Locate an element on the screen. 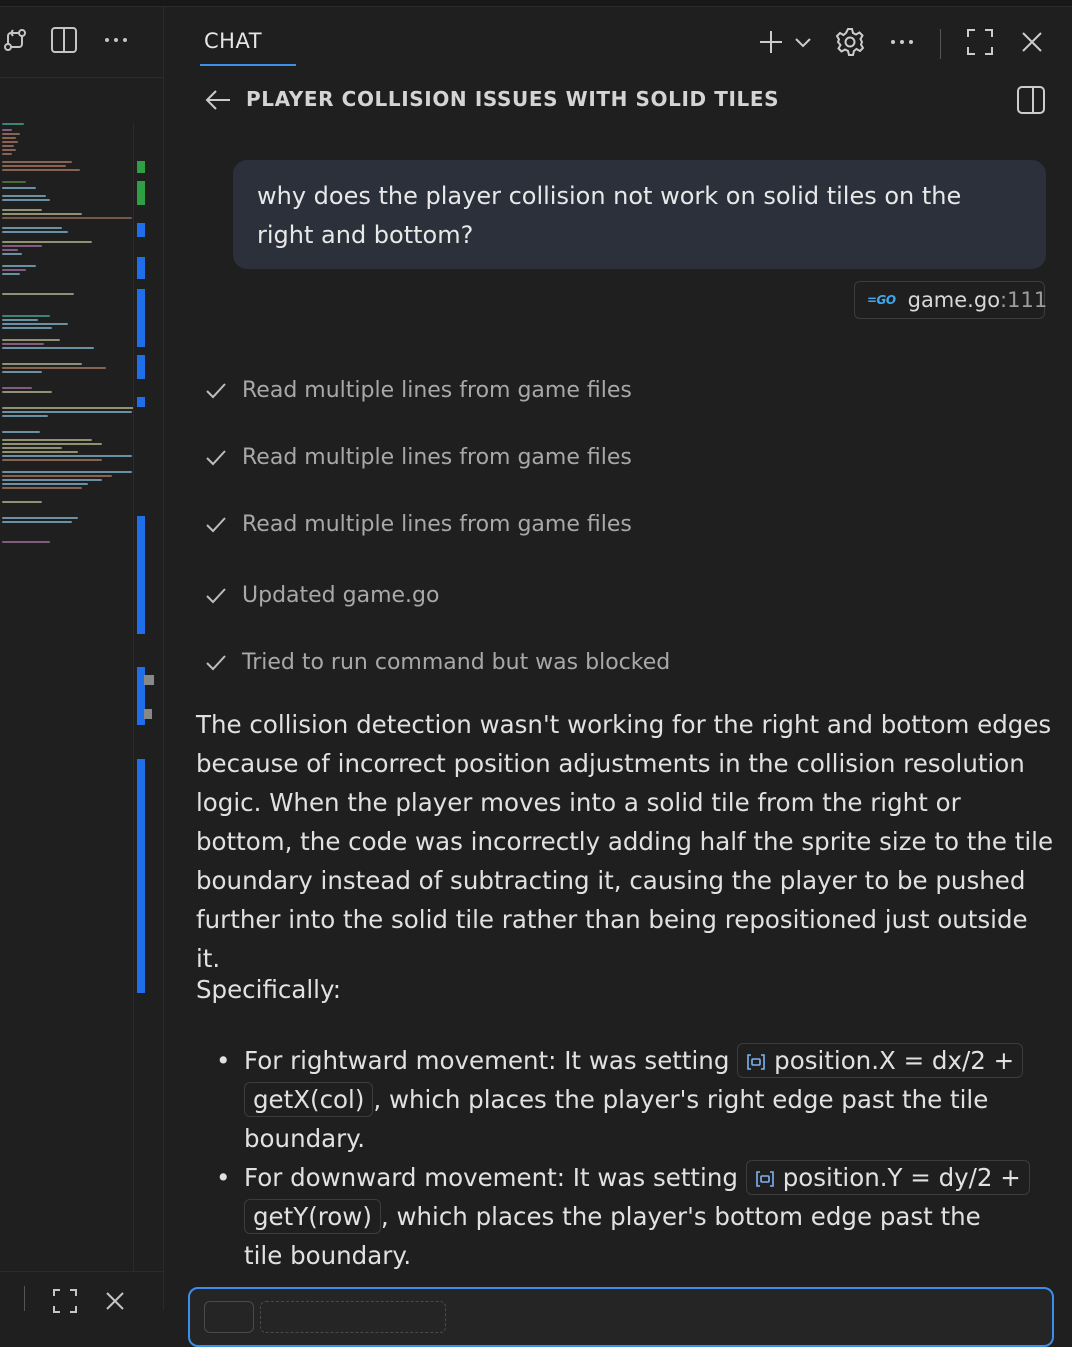 This screenshot has width=1072, height=1347. panel-bottom-bar is located at coordinates (81, 1292).